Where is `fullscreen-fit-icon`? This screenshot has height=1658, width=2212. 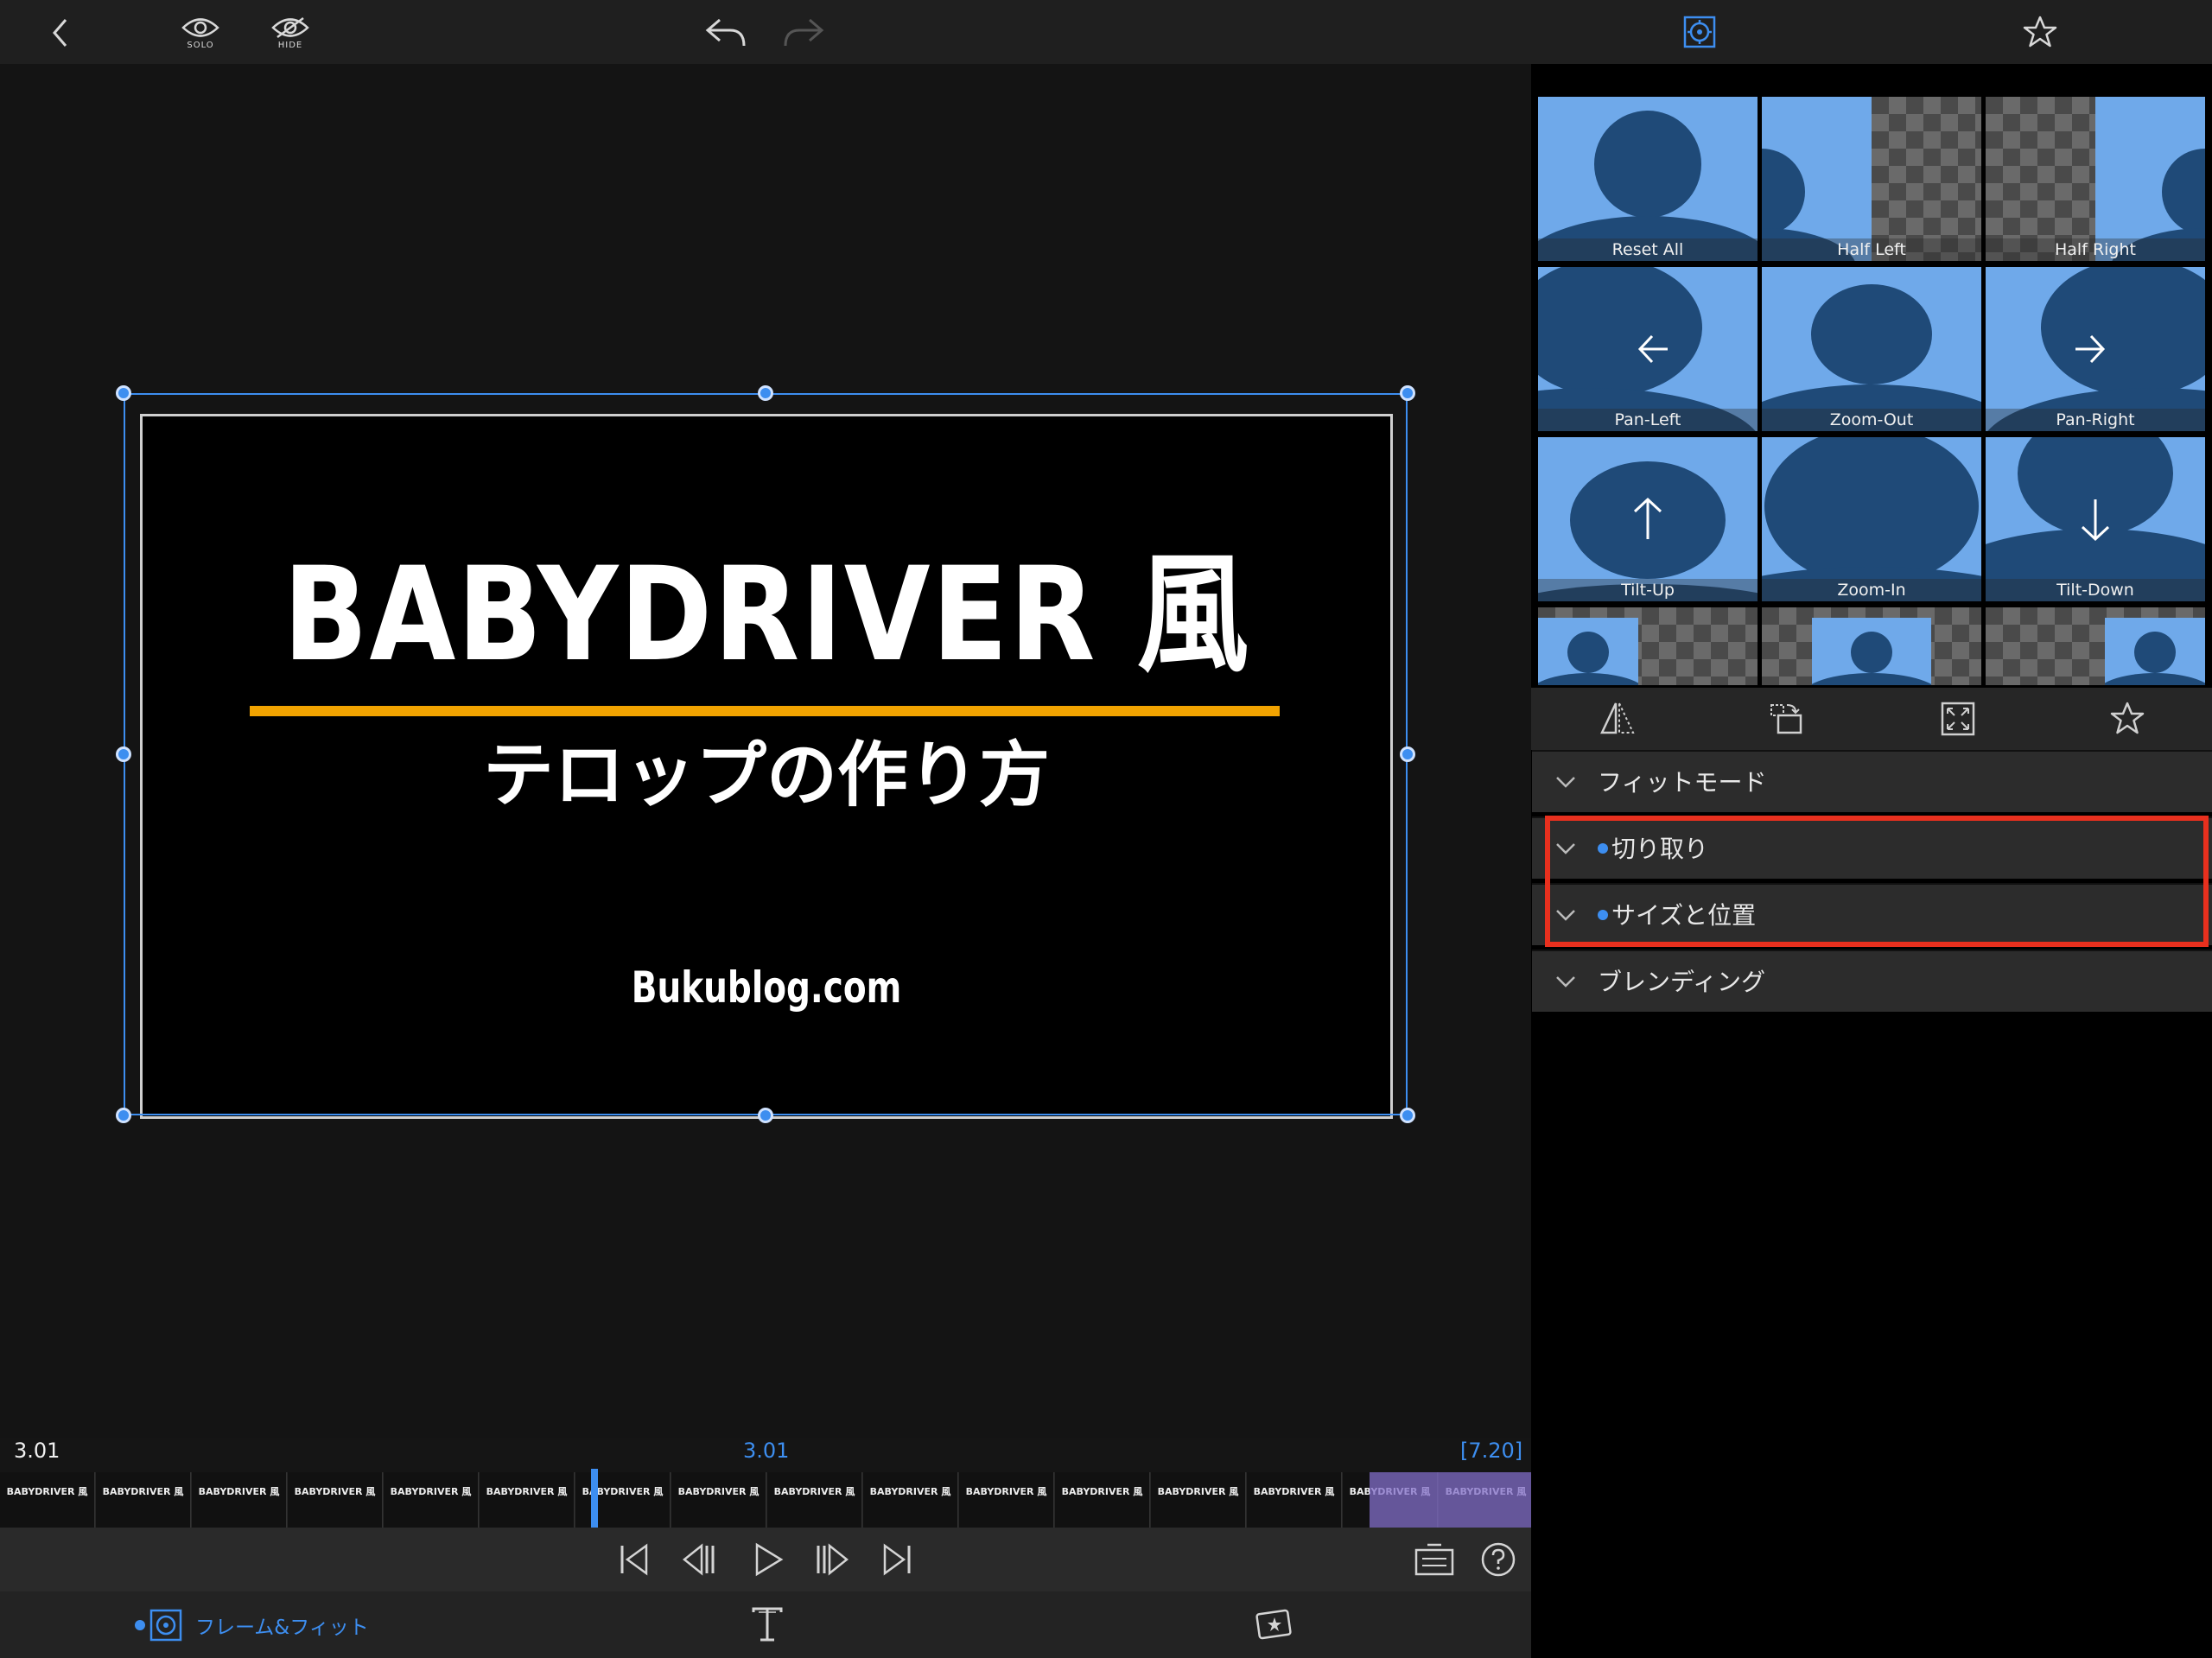
fullscreen-fit-icon is located at coordinates (1958, 719).